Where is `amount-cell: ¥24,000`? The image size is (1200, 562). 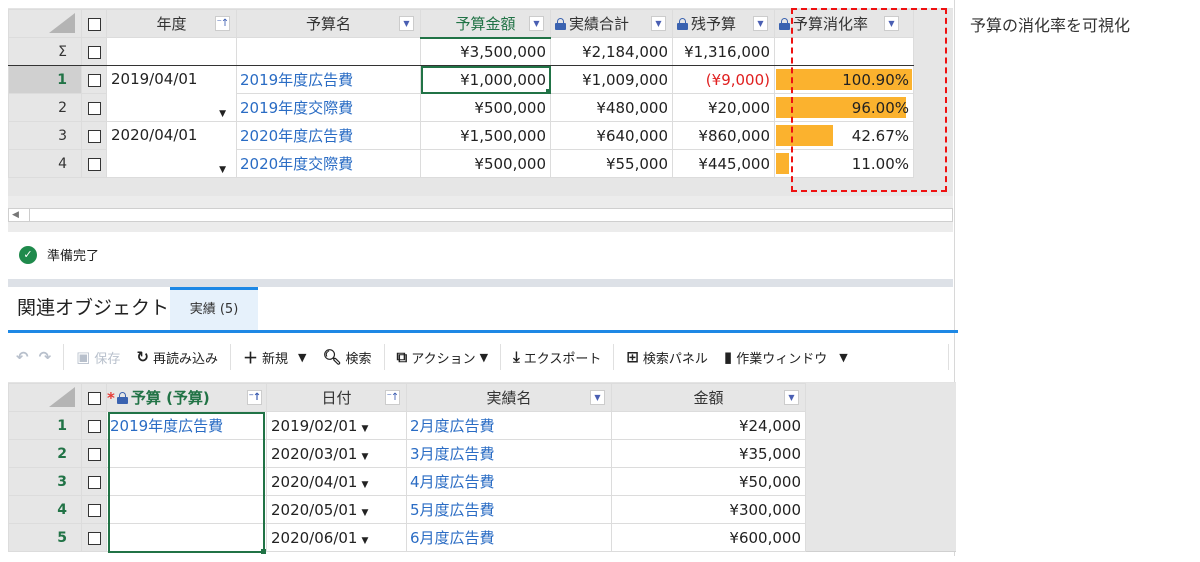 amount-cell: ¥24,000 is located at coordinates (708, 425).